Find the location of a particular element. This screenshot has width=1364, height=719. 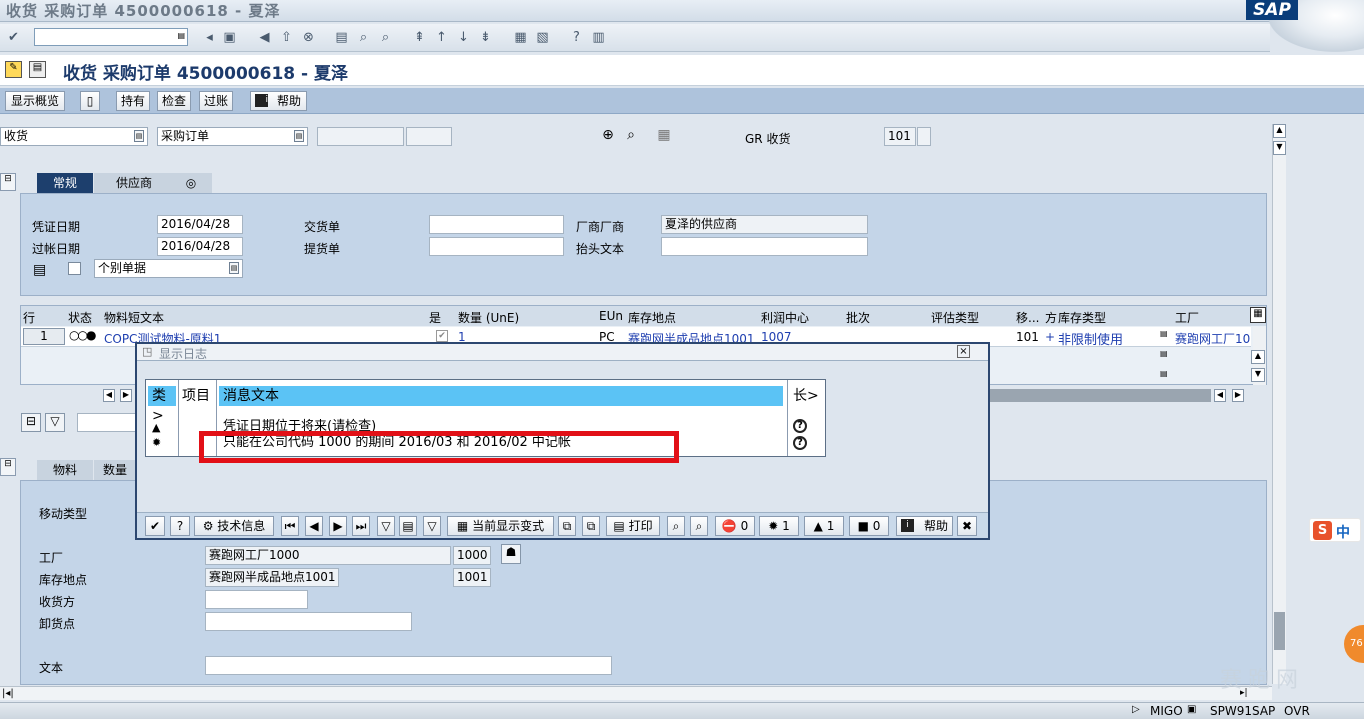

command-field: ▤ is located at coordinates (111, 37).